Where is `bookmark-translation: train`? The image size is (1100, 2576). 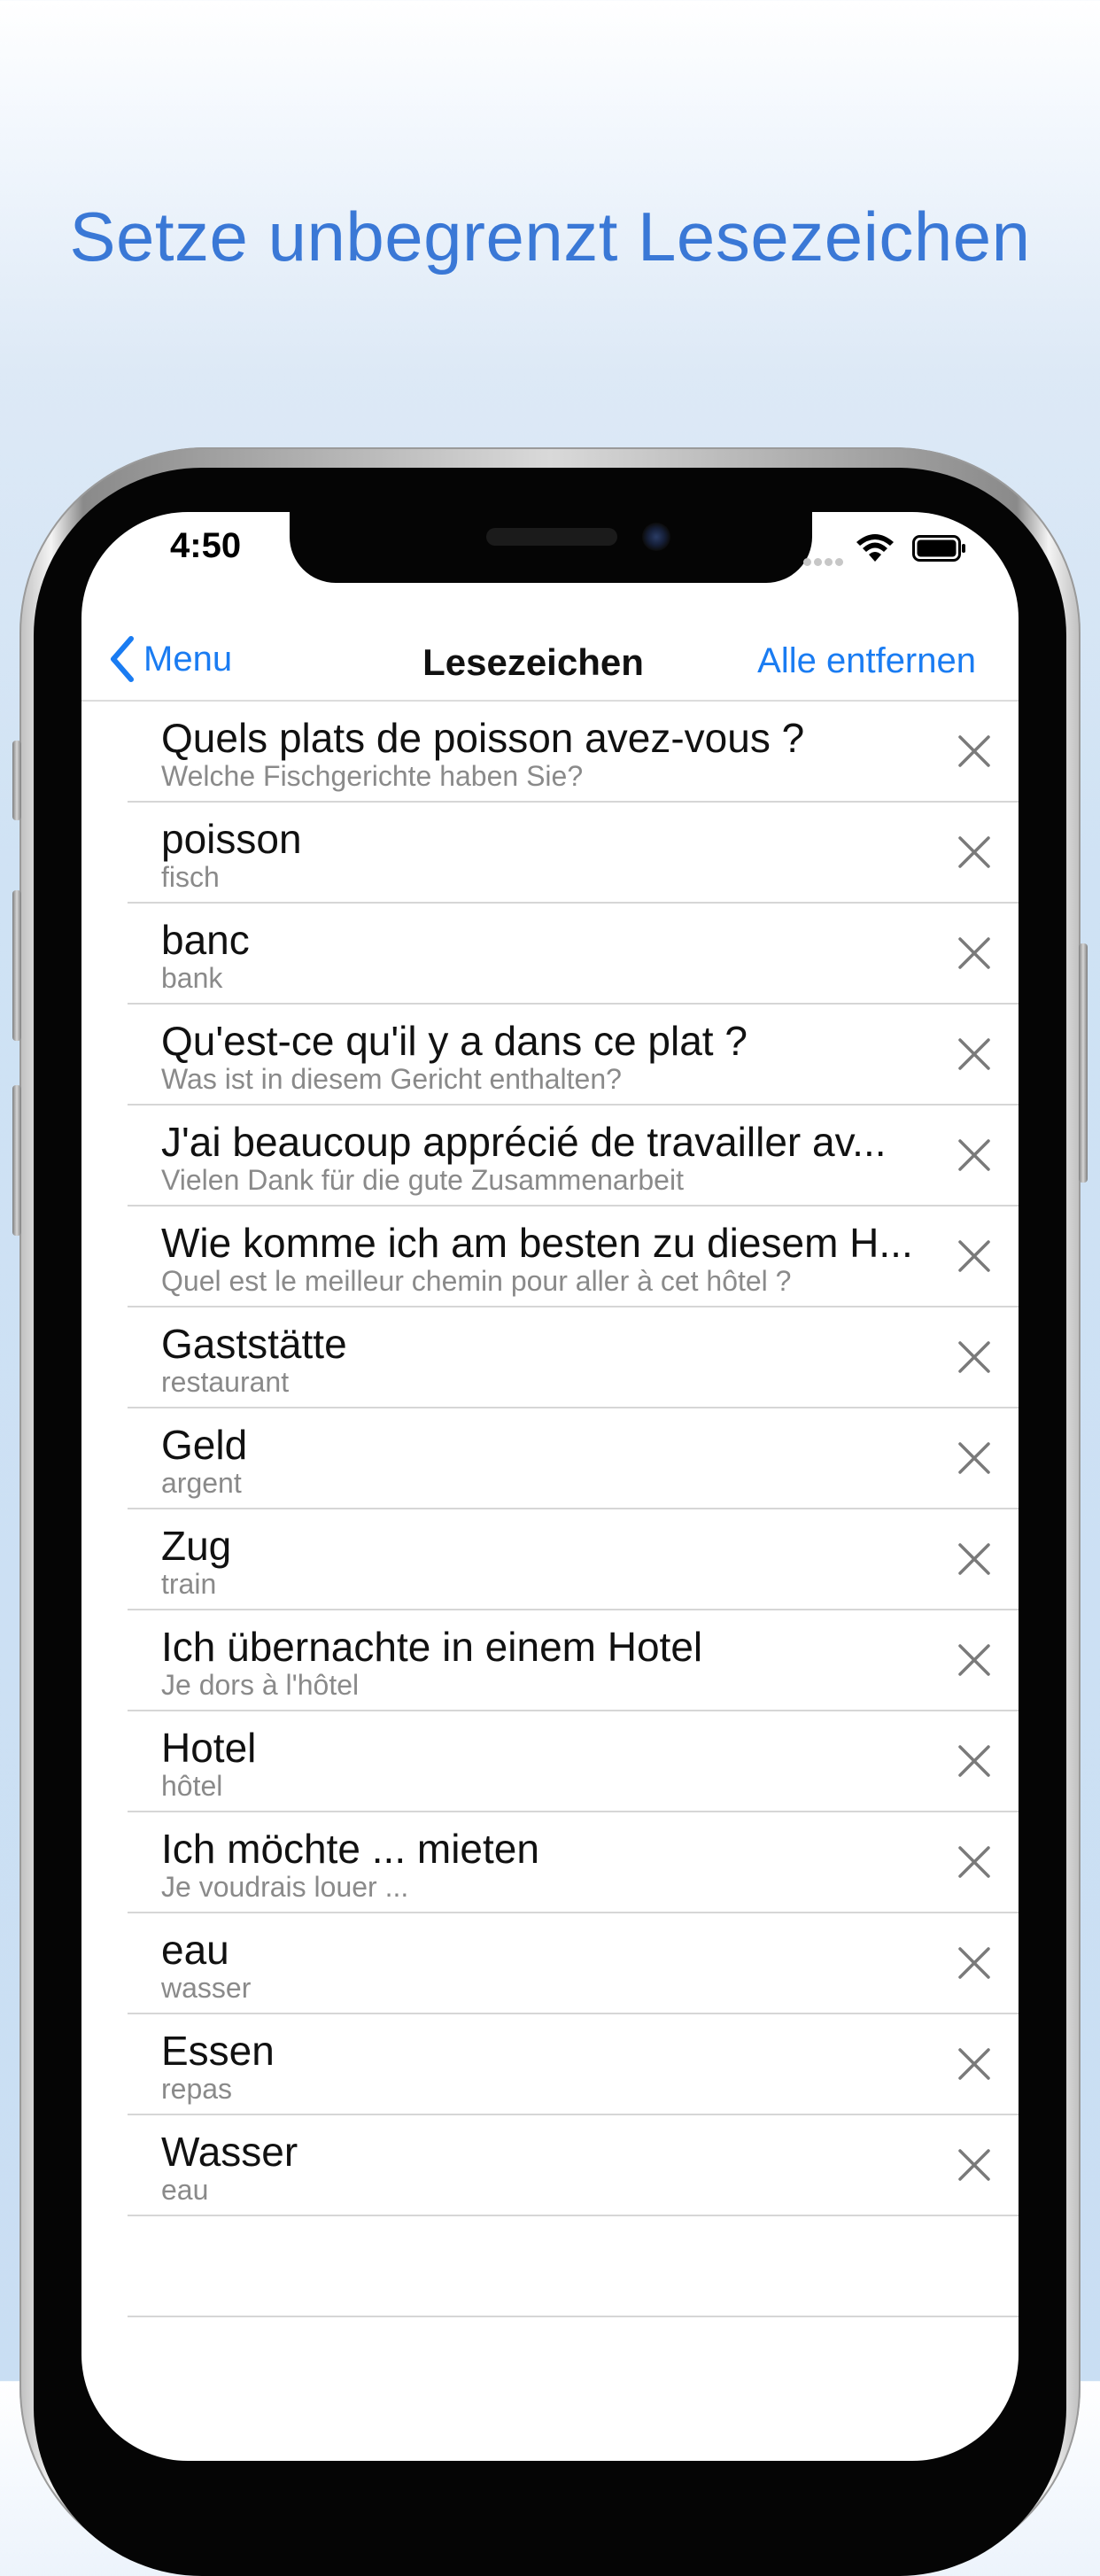
bookmark-translation: train is located at coordinates (189, 1584).